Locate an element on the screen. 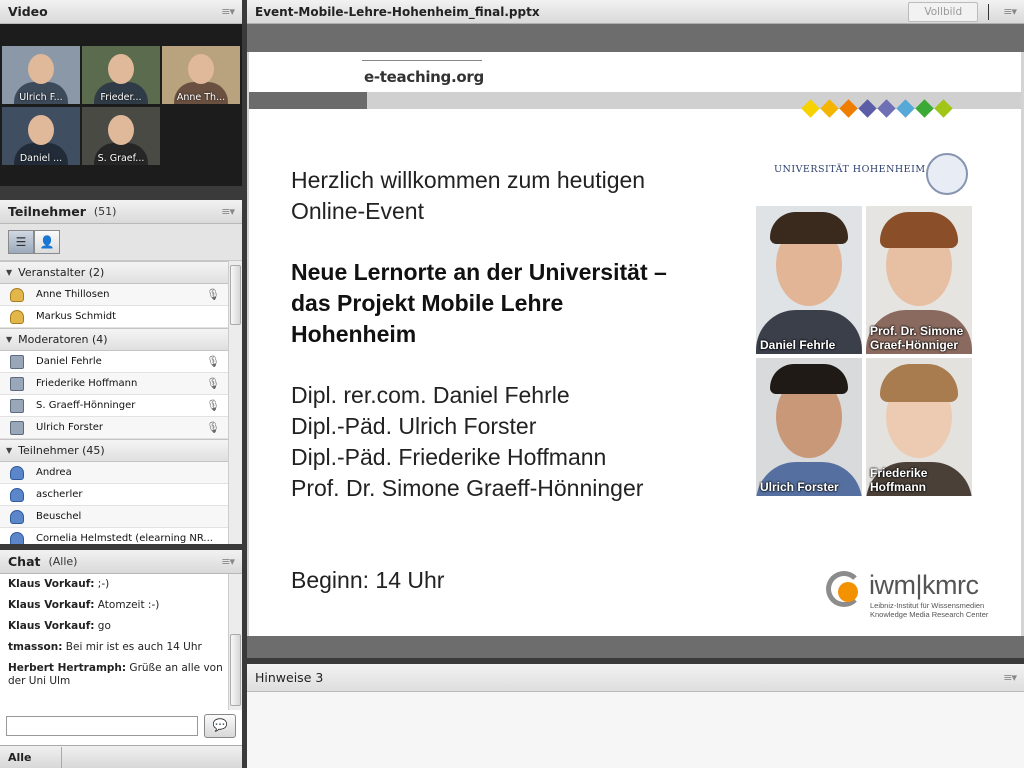  university-seal-icon is located at coordinates (947, 174).